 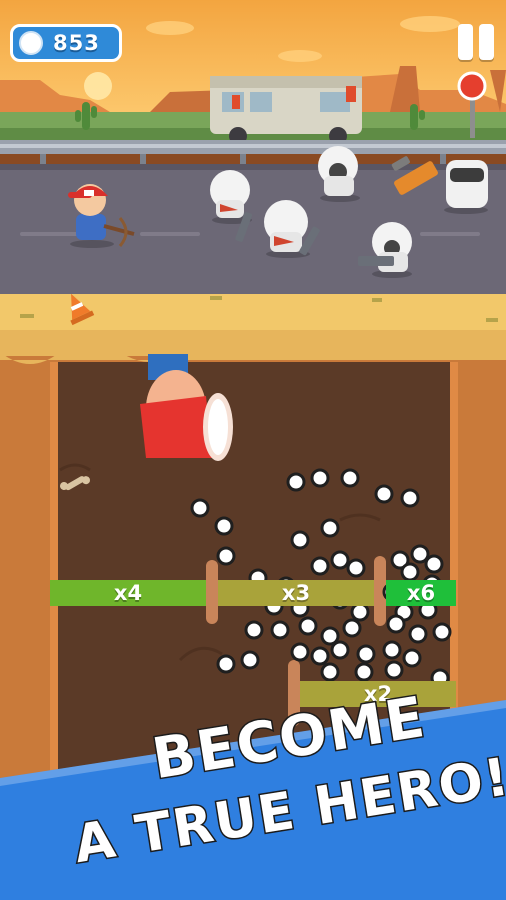 I want to click on coin-icon, so click(x=31, y=43).